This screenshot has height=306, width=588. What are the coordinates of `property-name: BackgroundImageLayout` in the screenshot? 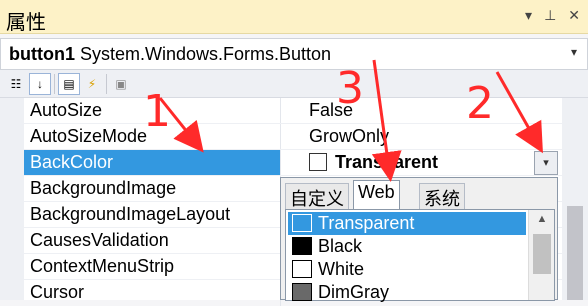 It's located at (130, 214).